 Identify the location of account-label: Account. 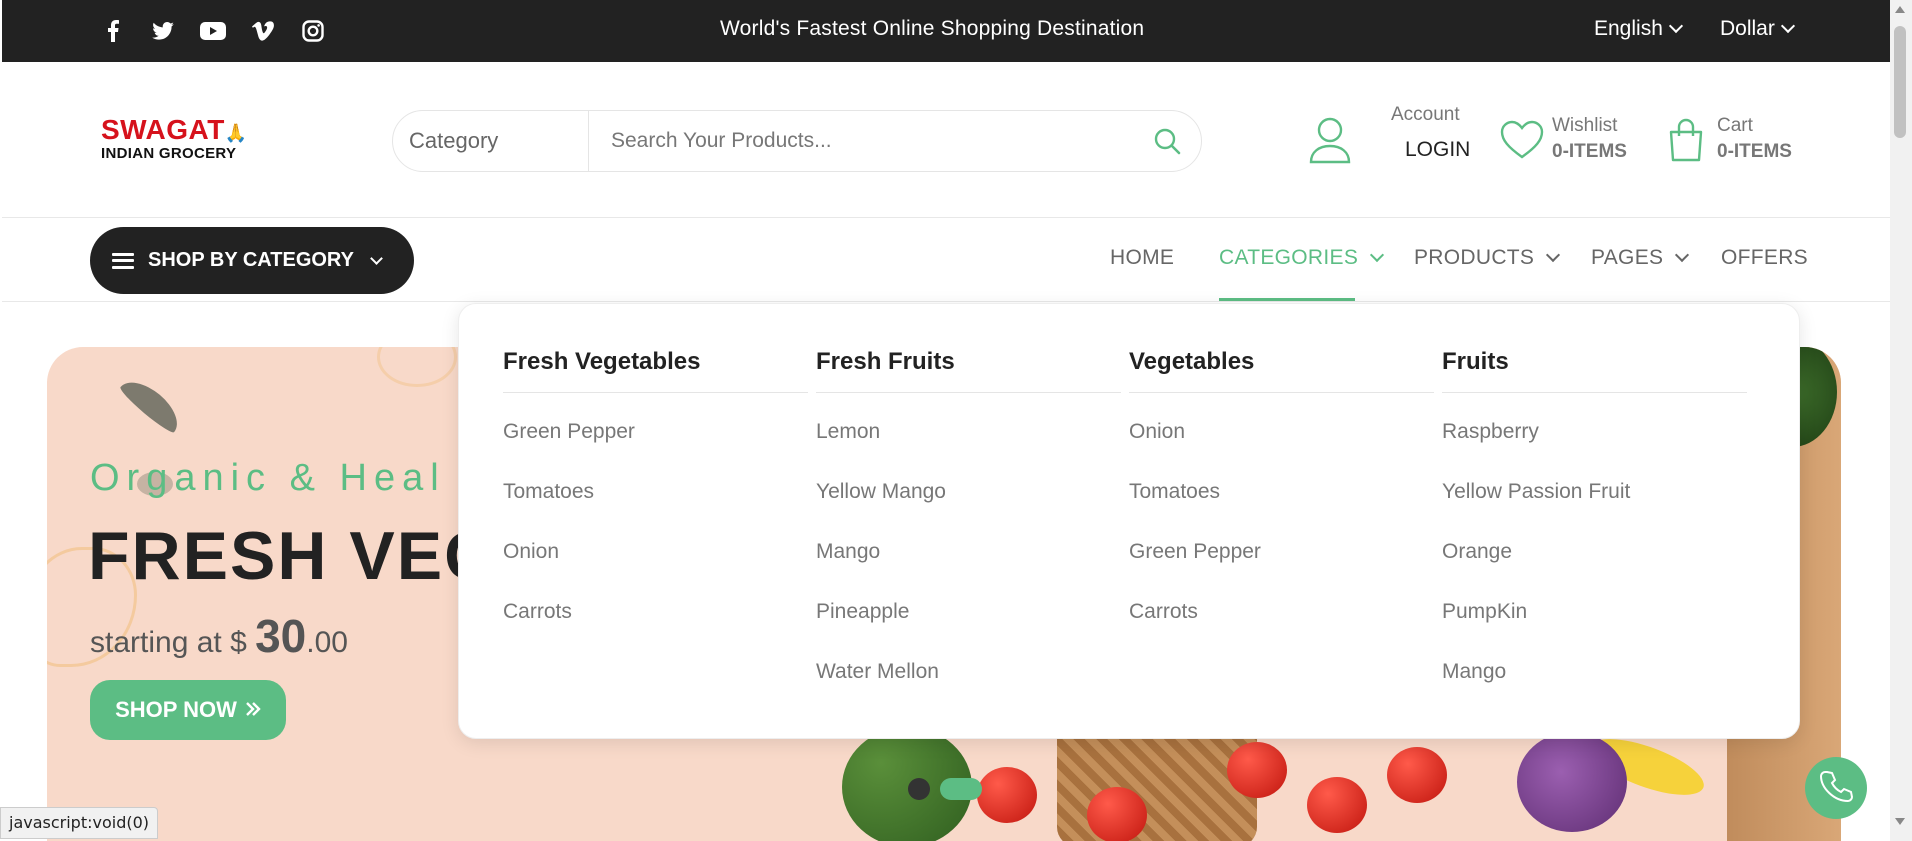
(1425, 114).